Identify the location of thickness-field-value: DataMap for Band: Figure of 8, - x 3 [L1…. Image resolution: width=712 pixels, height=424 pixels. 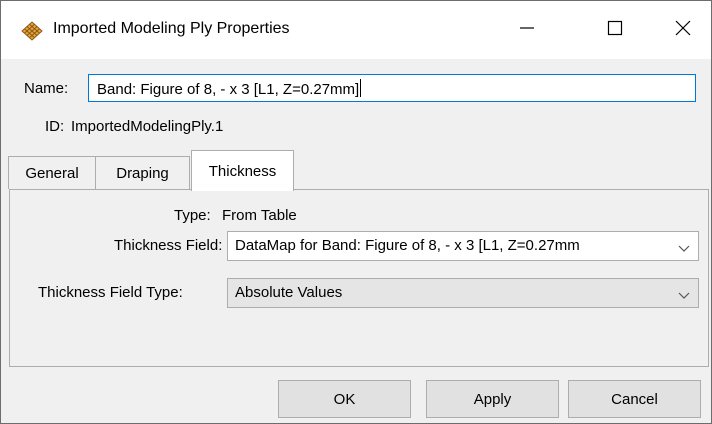
(407, 245).